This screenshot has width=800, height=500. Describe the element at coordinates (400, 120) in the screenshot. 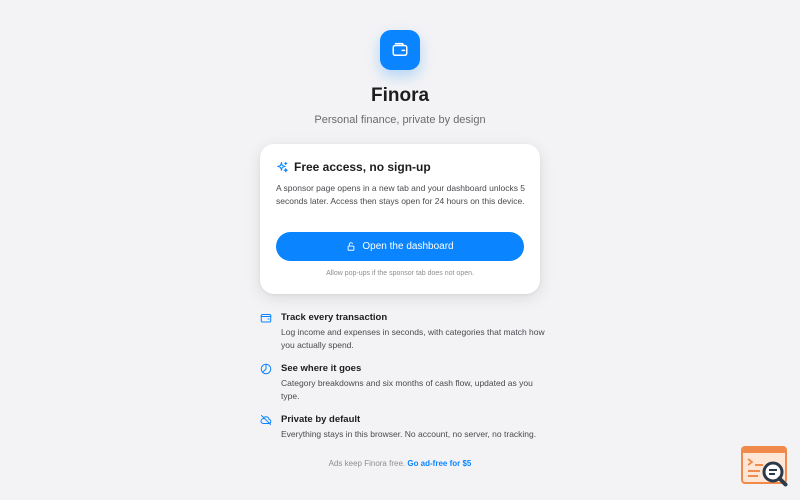

I see `app-tagline: Personal finance, private by design` at that location.